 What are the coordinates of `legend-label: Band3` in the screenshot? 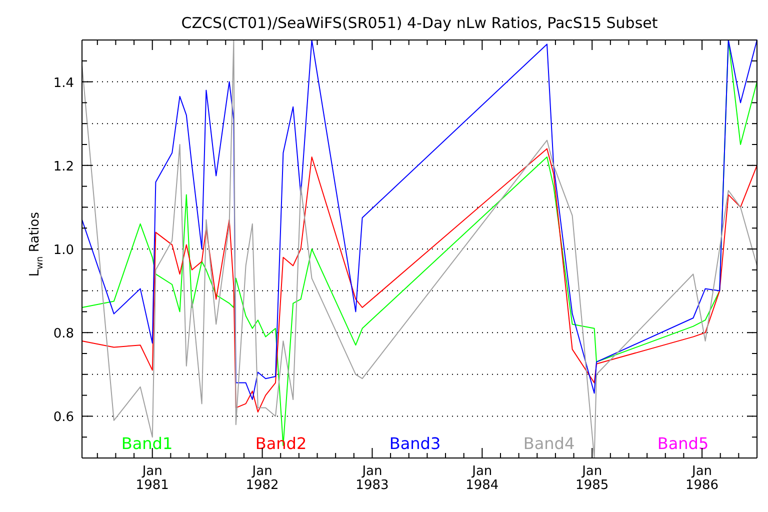 It's located at (415, 443).